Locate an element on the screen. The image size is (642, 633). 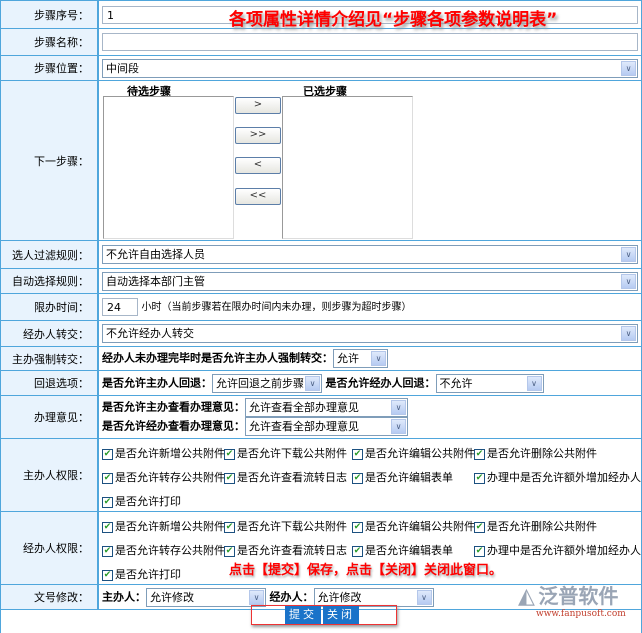
step-no-label: 步骤序号： is located at coordinates (49, 14).